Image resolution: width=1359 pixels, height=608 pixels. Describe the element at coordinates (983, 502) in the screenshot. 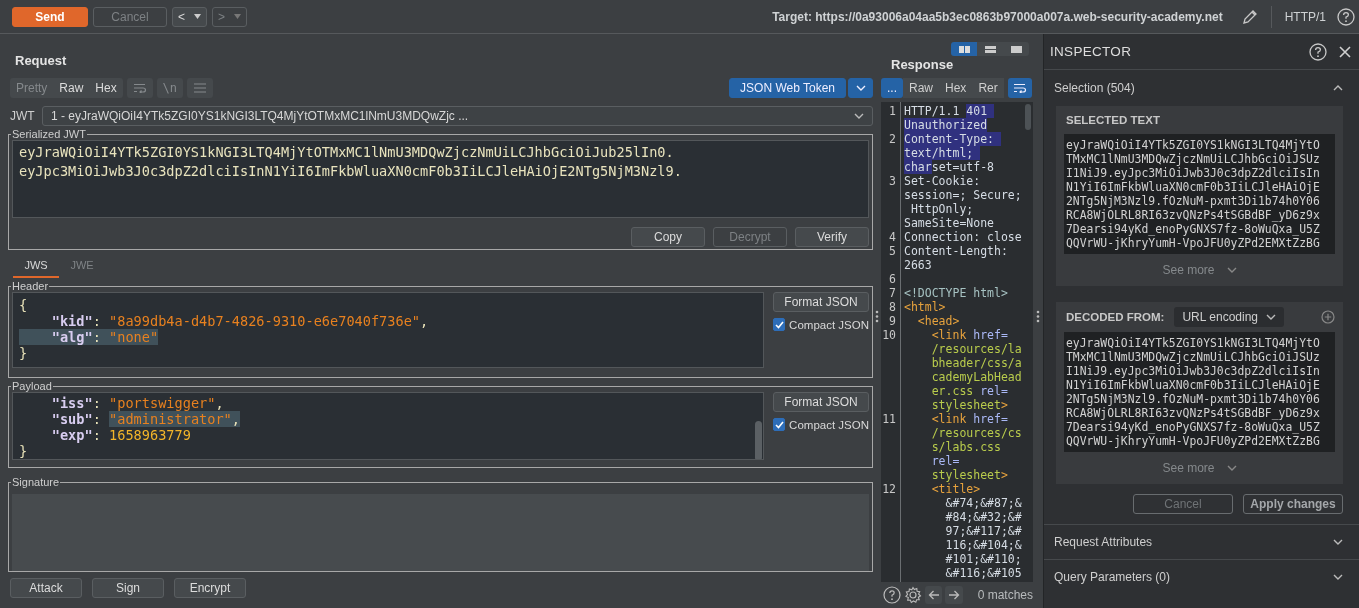

I see `code-line: &#74;&#87;&` at that location.